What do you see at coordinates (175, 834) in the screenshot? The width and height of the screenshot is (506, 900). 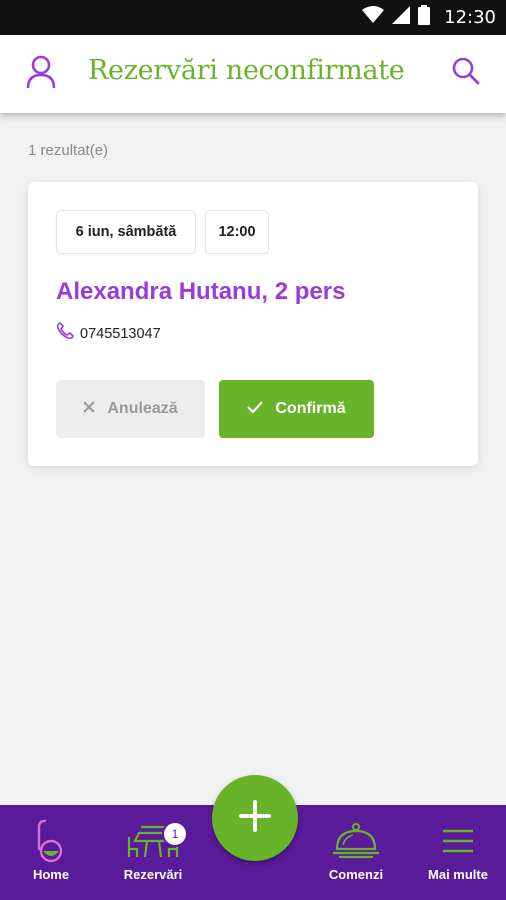 I see `reservations-badge: 1` at bounding box center [175, 834].